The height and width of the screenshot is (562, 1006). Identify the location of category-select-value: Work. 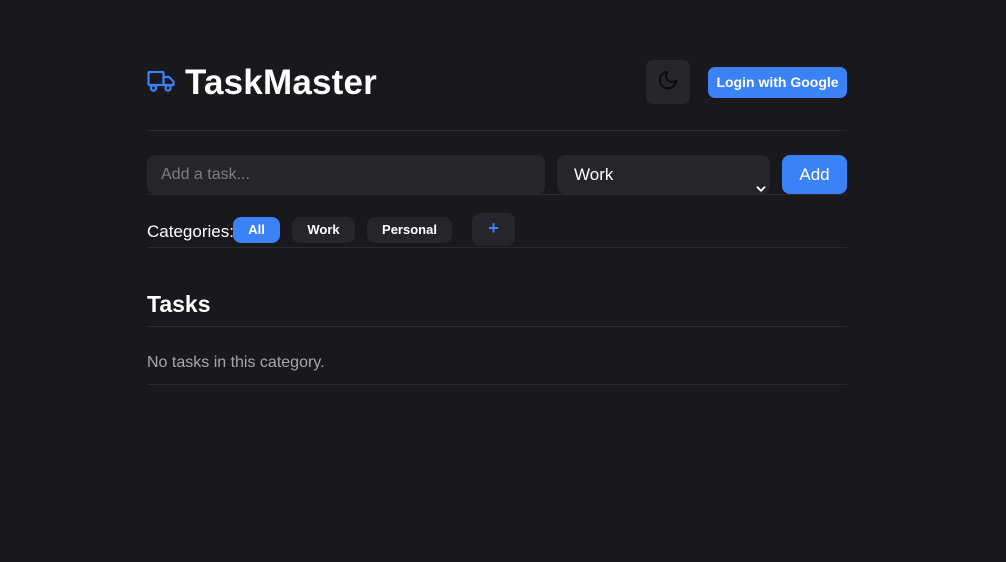
(594, 174).